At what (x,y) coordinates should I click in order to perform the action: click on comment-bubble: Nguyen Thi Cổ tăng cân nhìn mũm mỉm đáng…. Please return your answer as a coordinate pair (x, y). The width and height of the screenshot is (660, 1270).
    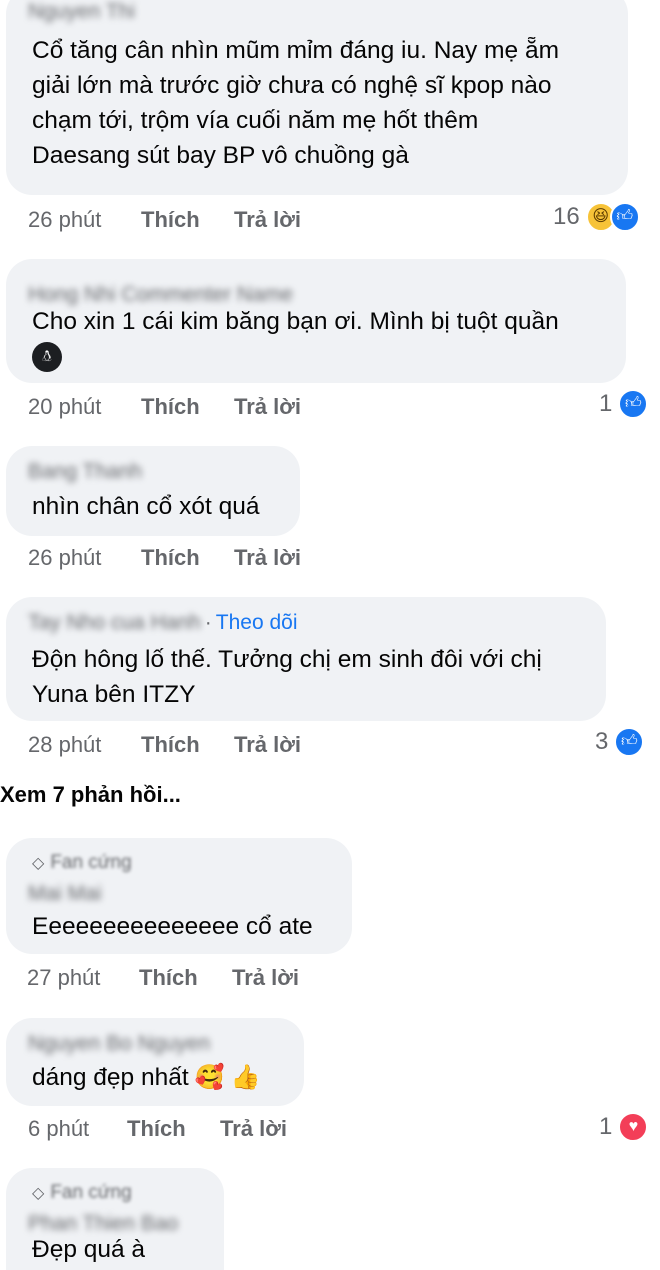
    Looking at the image, I should click on (317, 97).